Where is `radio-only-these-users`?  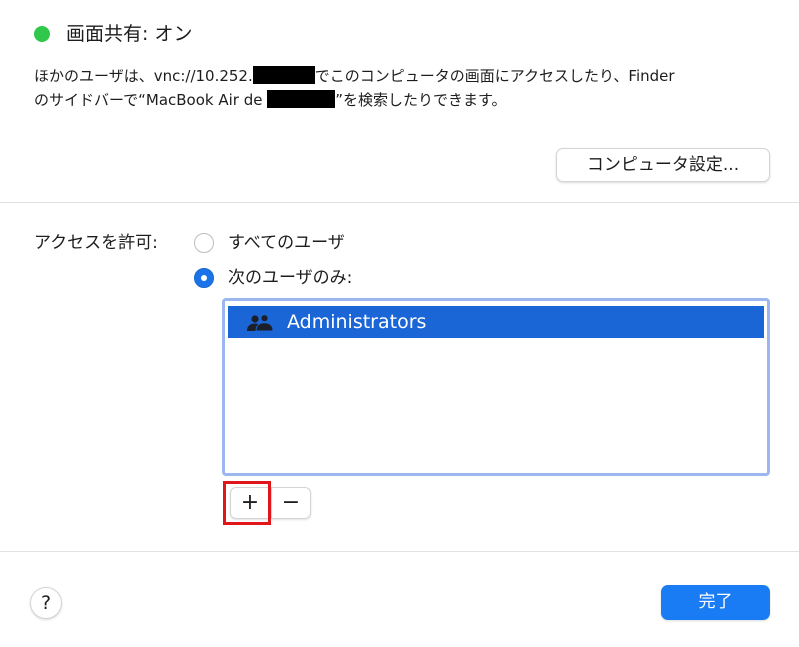 radio-only-these-users is located at coordinates (204, 278).